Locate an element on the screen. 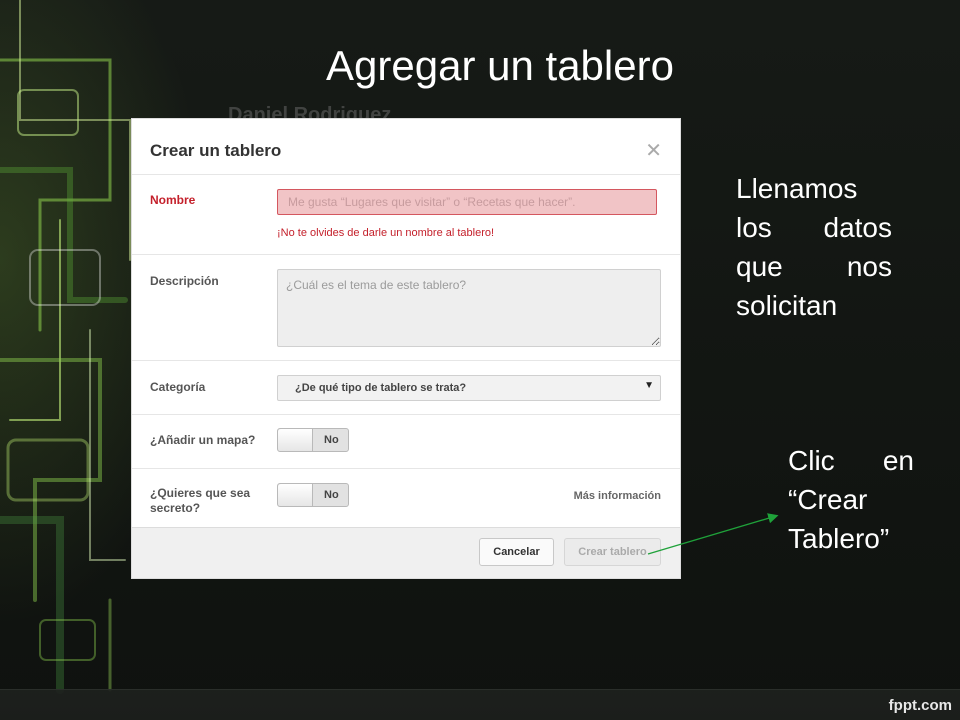 This screenshot has height=720, width=960. pointer-arrow is located at coordinates (713, 534).